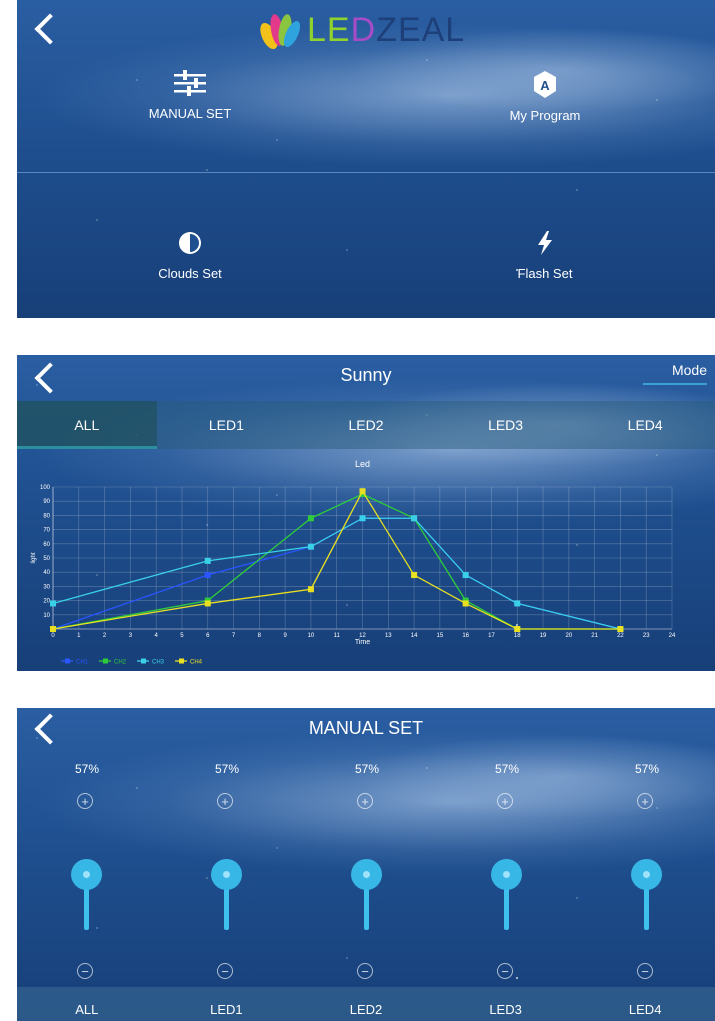 Image resolution: width=715 pixels, height=1021 pixels. Describe the element at coordinates (545, 254) in the screenshot. I see `flash-set-button: Flash Set` at that location.